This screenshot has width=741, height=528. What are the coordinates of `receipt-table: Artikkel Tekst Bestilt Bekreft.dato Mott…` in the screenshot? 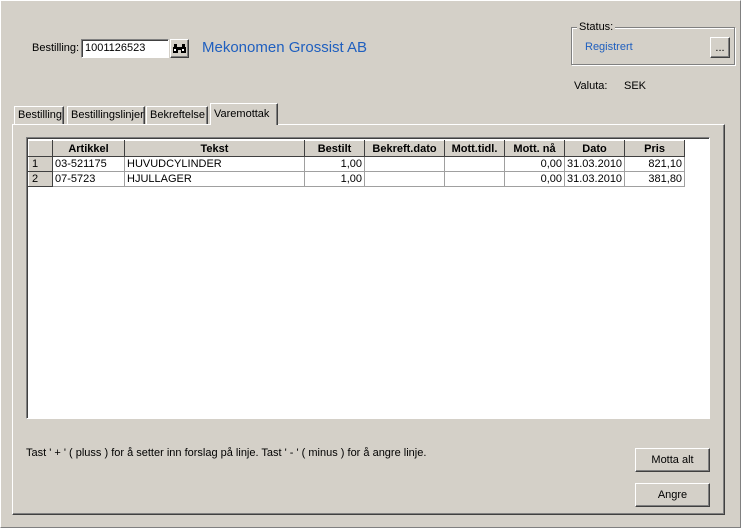 It's located at (357, 163).